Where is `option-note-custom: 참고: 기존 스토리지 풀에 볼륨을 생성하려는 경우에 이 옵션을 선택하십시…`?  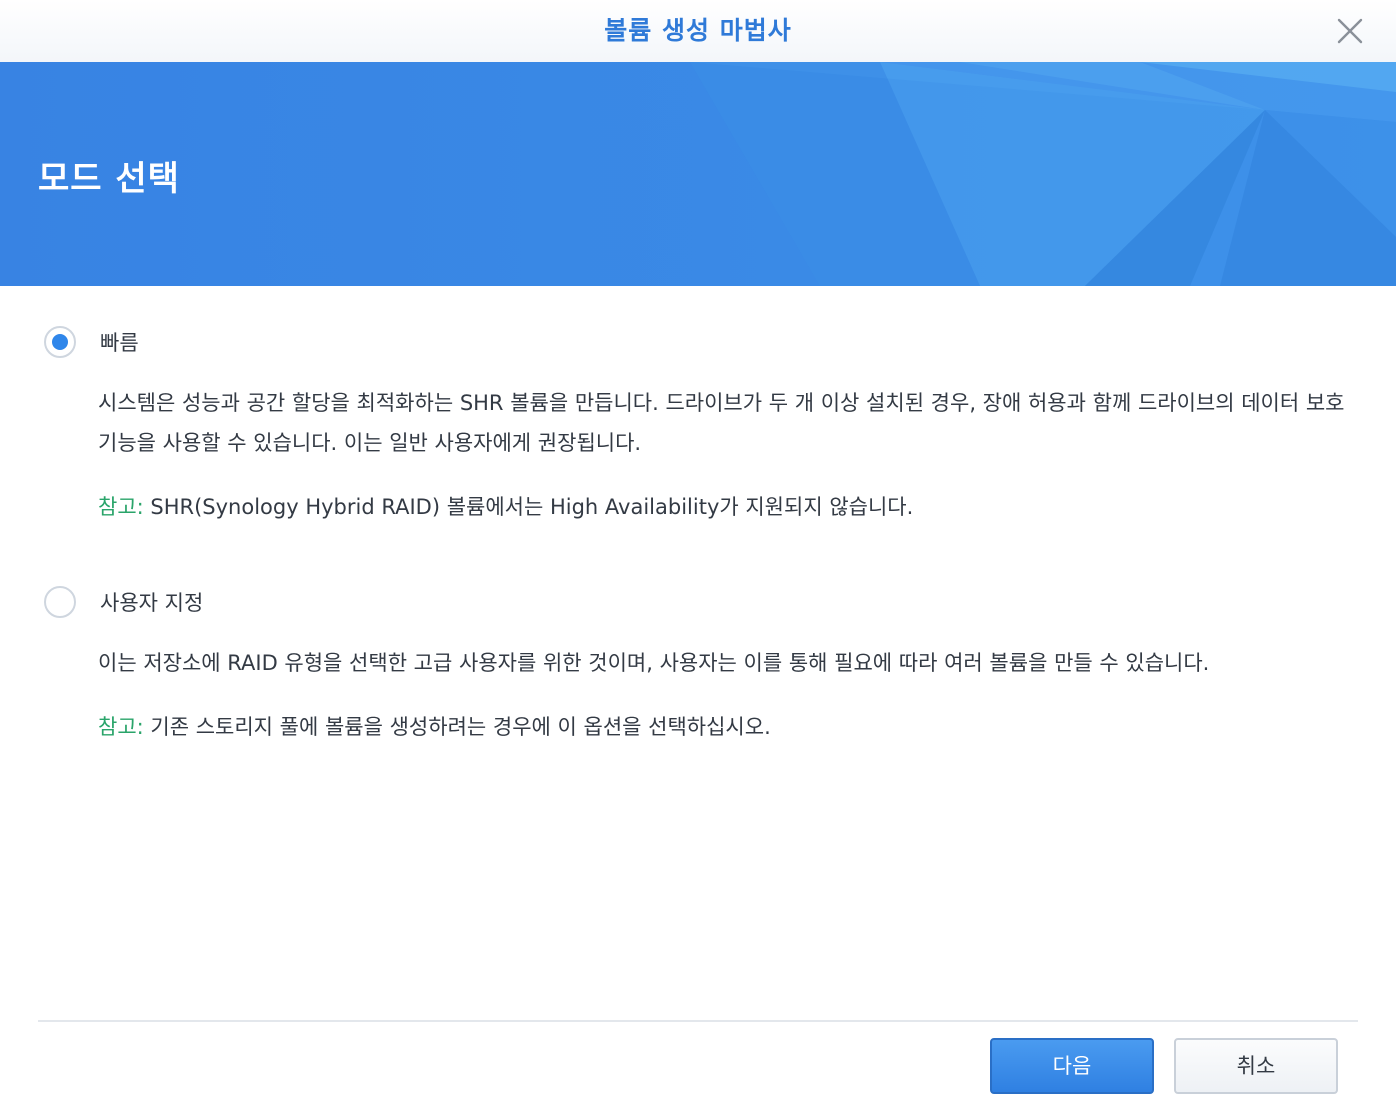
option-note-custom: 참고: 기존 스토리지 풀에 볼륨을 생성하려는 경우에 이 옵션을 선택하십시… is located at coordinates (723, 727).